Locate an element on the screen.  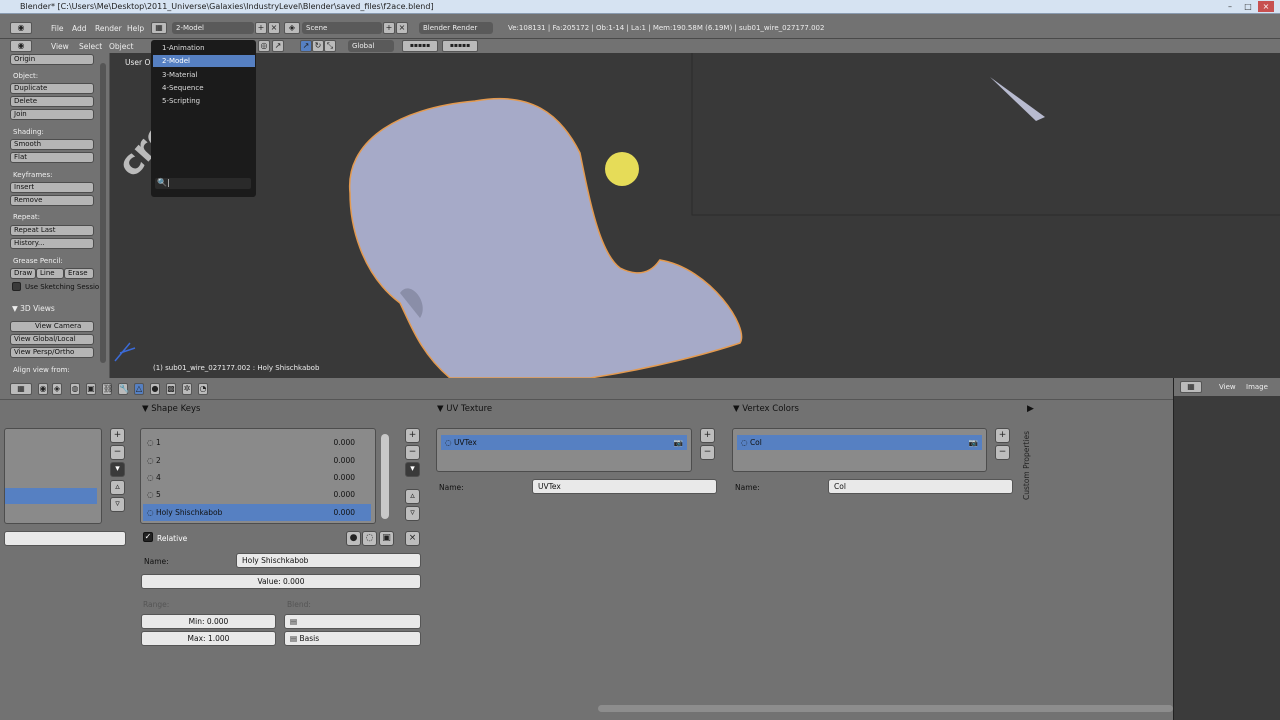
shape-key-menu-button: ▾ is located at coordinates (412, 469).